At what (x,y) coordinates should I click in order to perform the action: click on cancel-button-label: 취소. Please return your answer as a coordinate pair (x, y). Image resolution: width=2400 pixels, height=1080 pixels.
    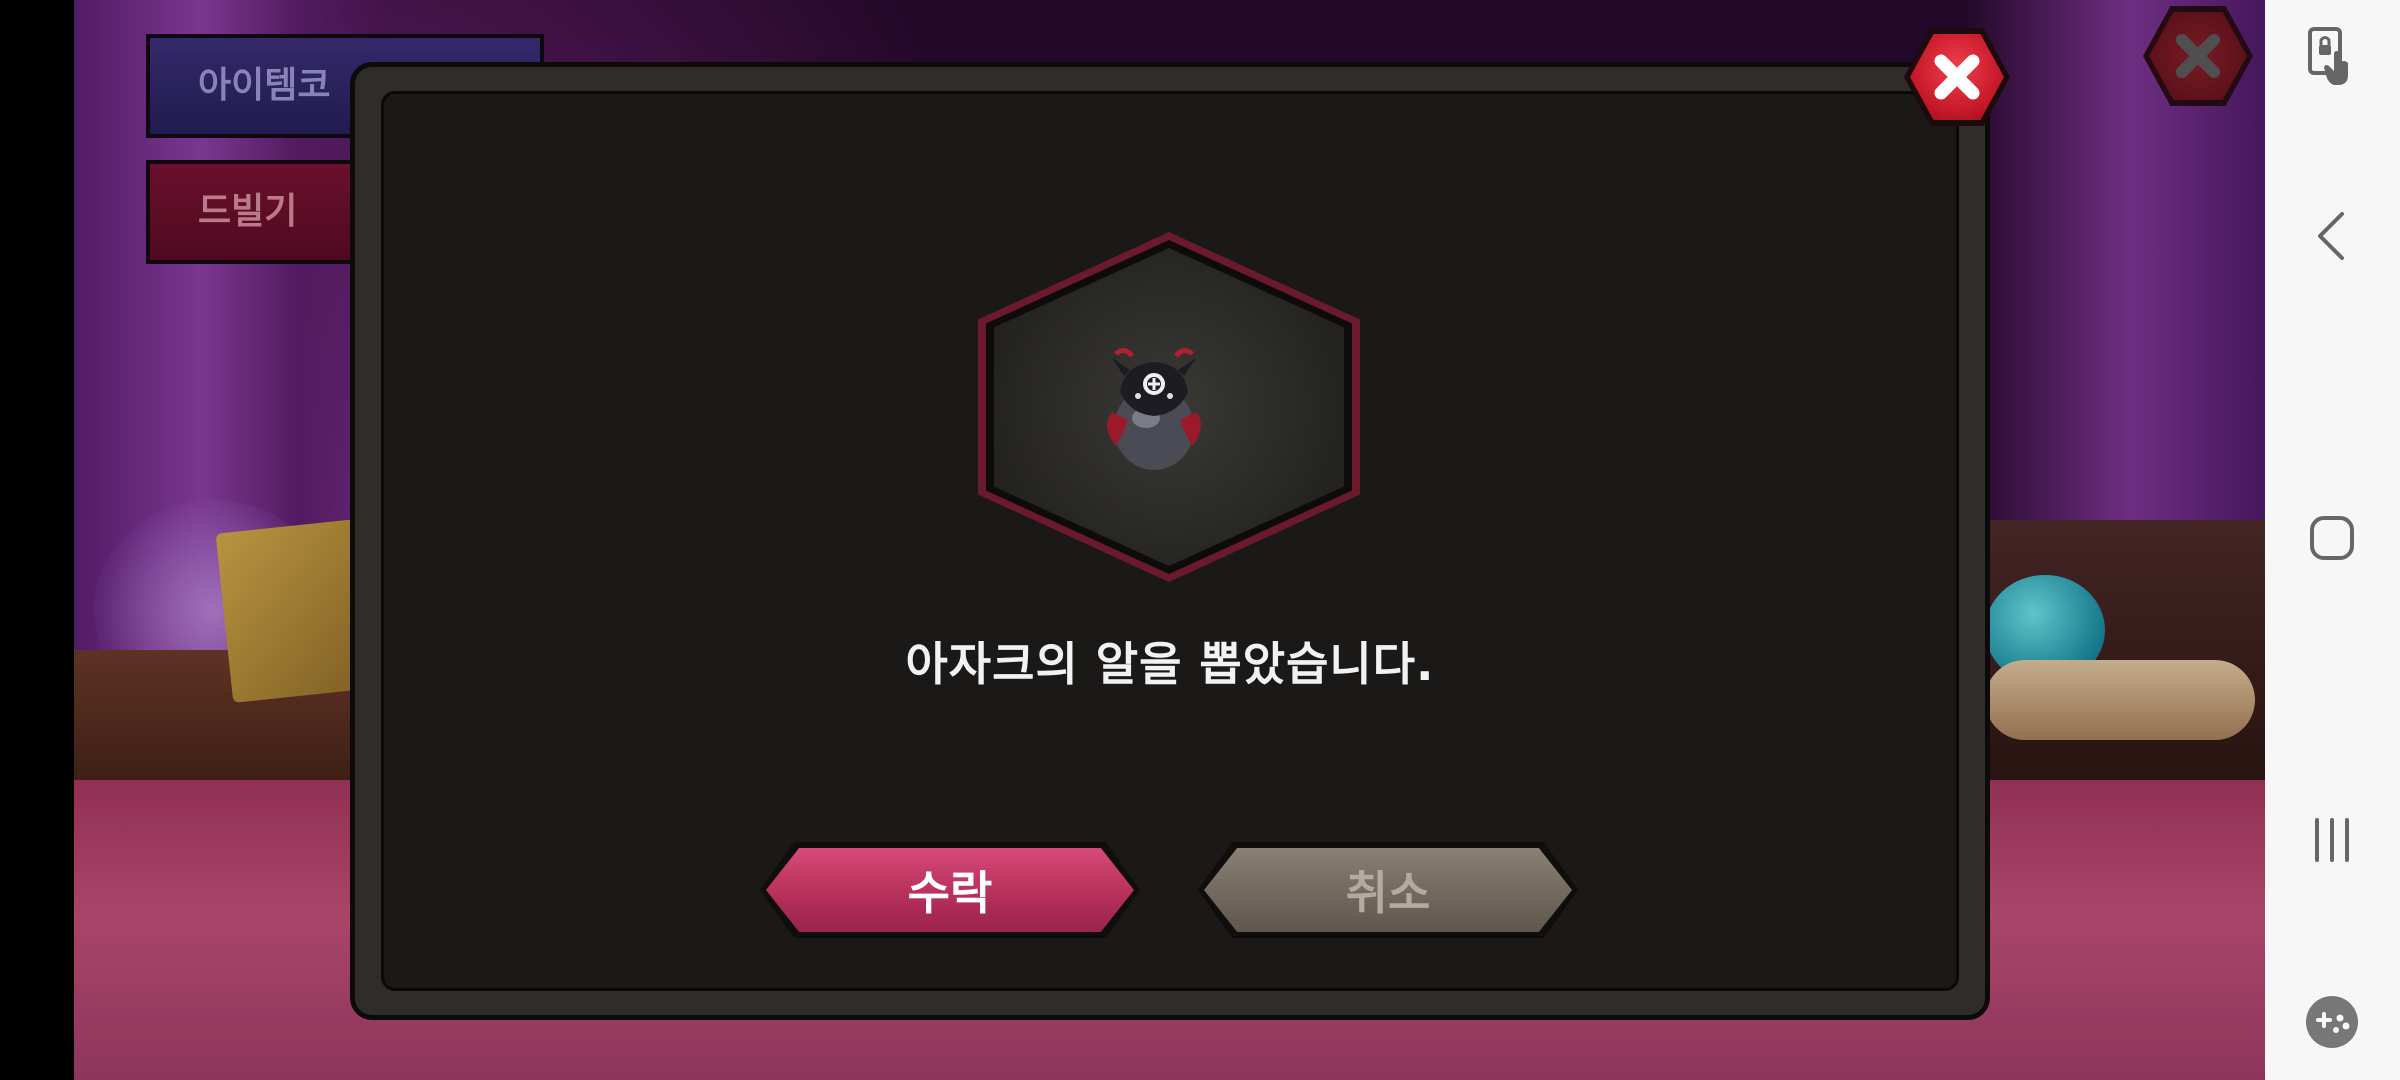
    Looking at the image, I should click on (1388, 890).